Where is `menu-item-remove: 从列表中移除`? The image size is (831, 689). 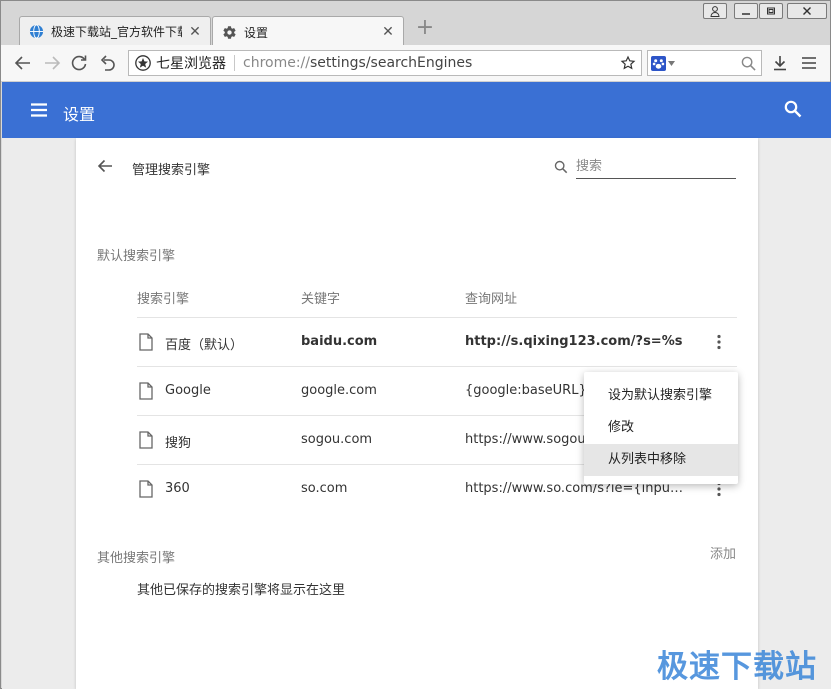 menu-item-remove: 从列表中移除 is located at coordinates (661, 460).